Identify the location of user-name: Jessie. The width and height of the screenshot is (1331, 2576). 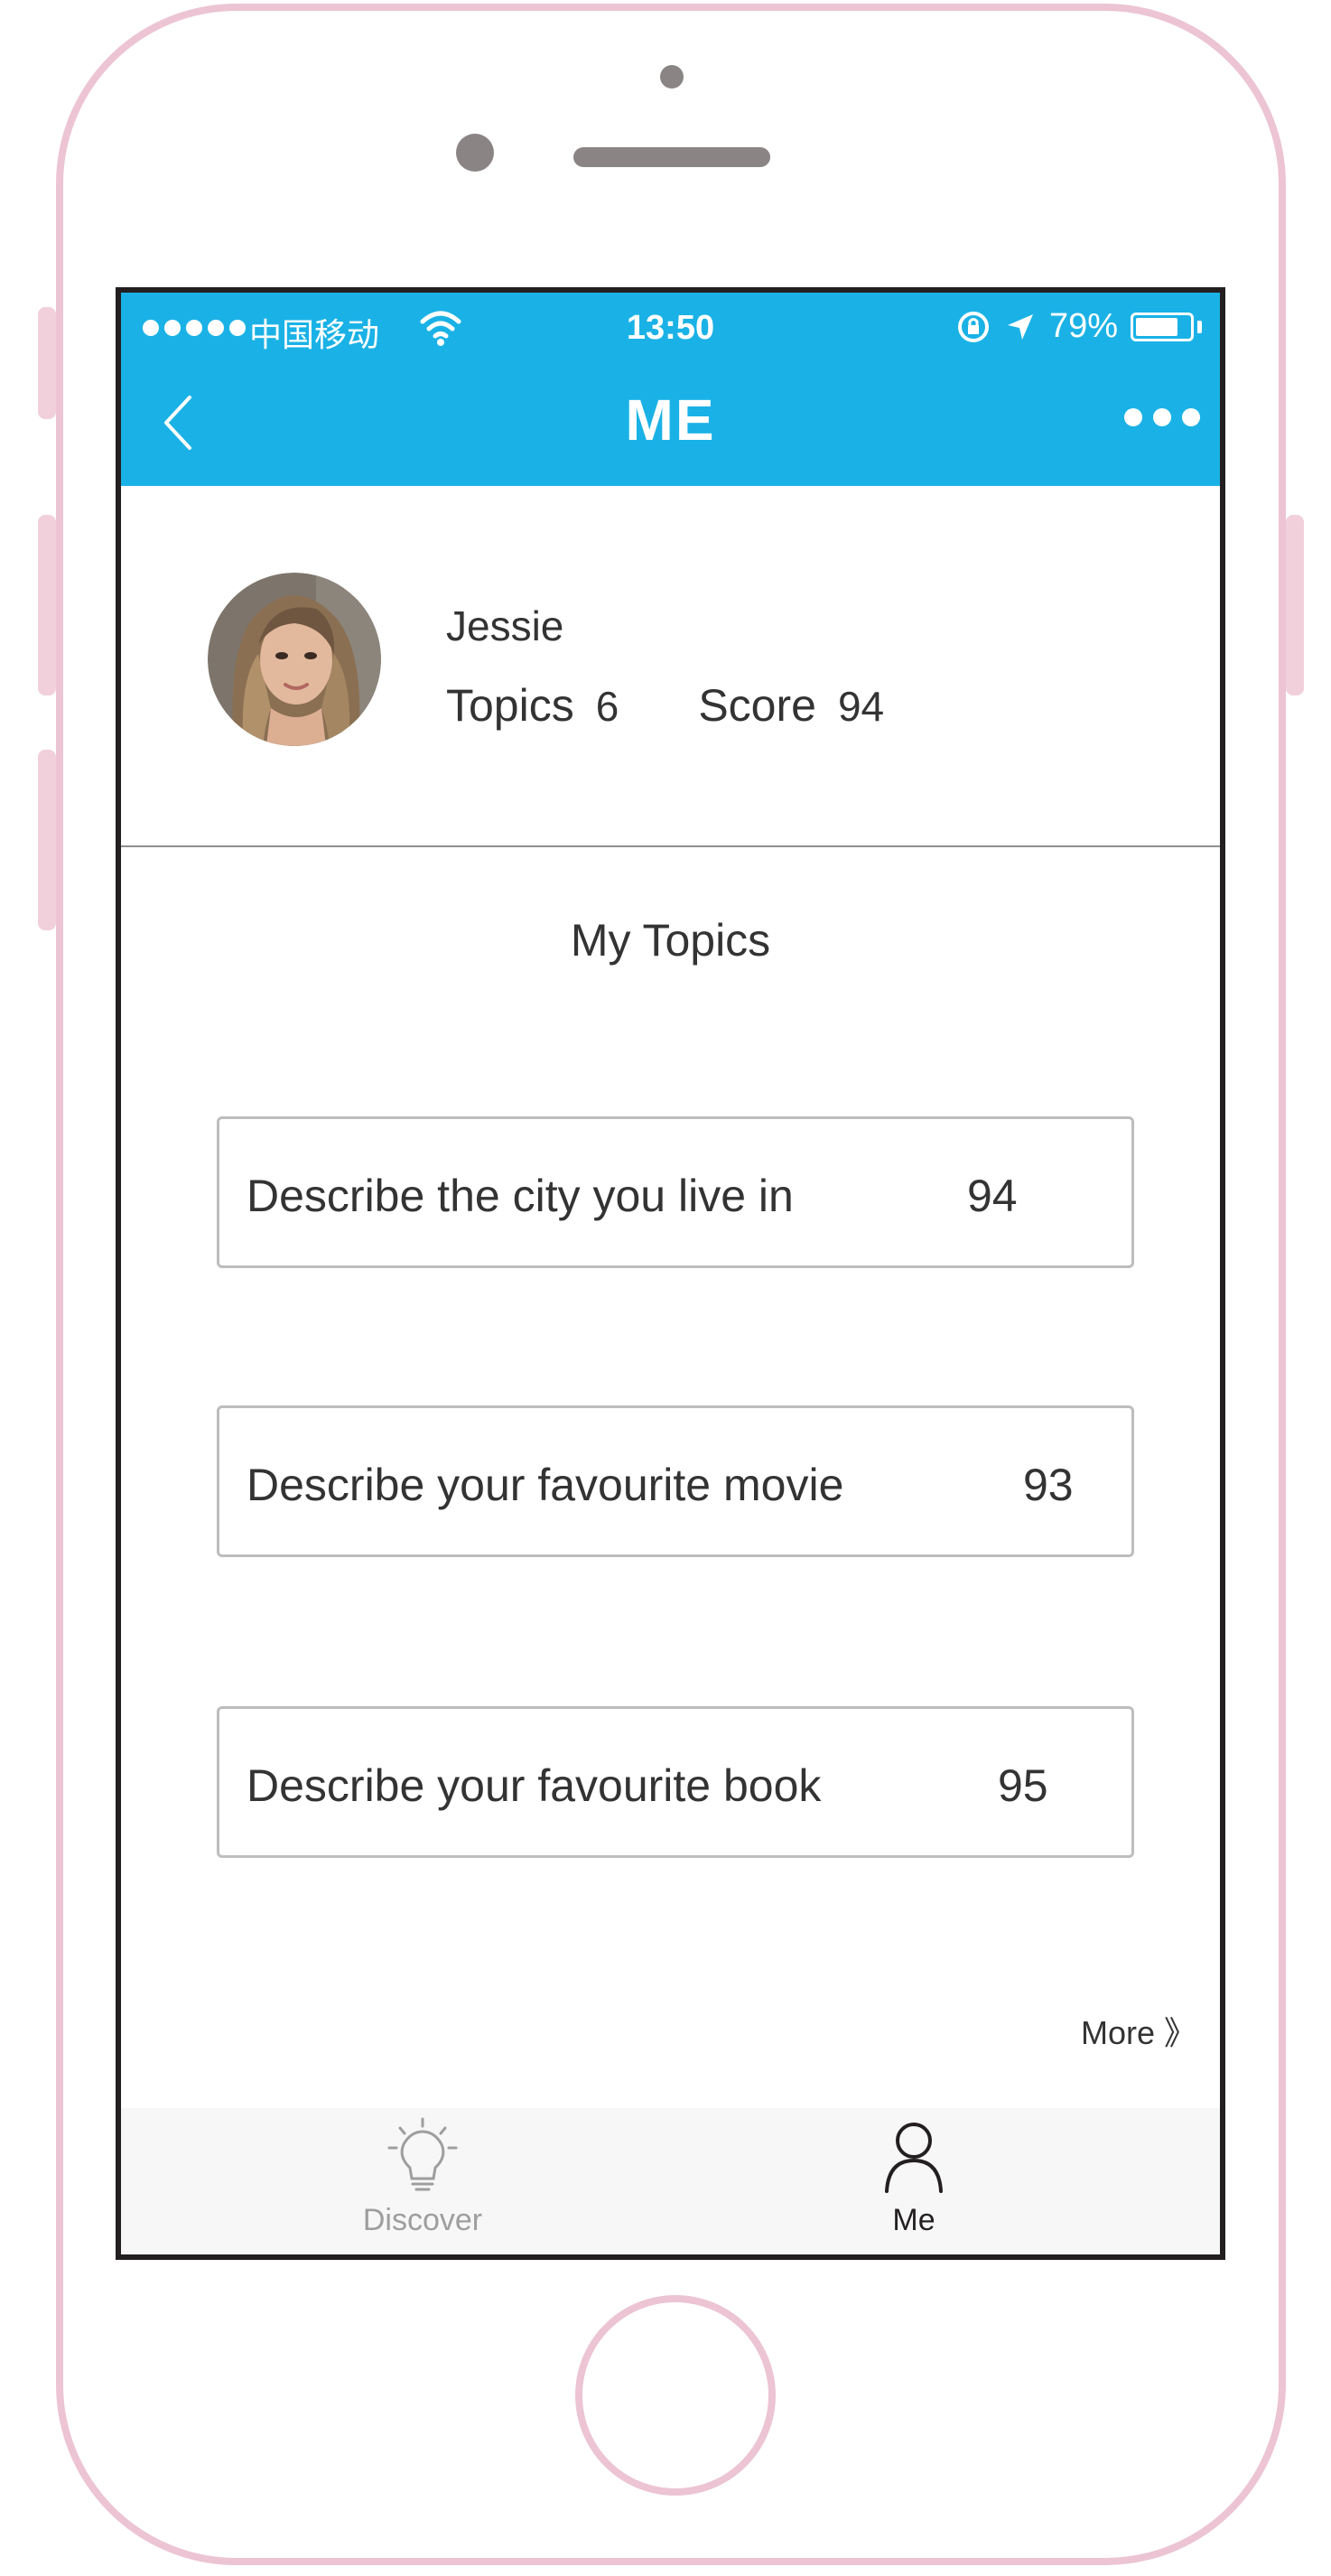
(505, 625).